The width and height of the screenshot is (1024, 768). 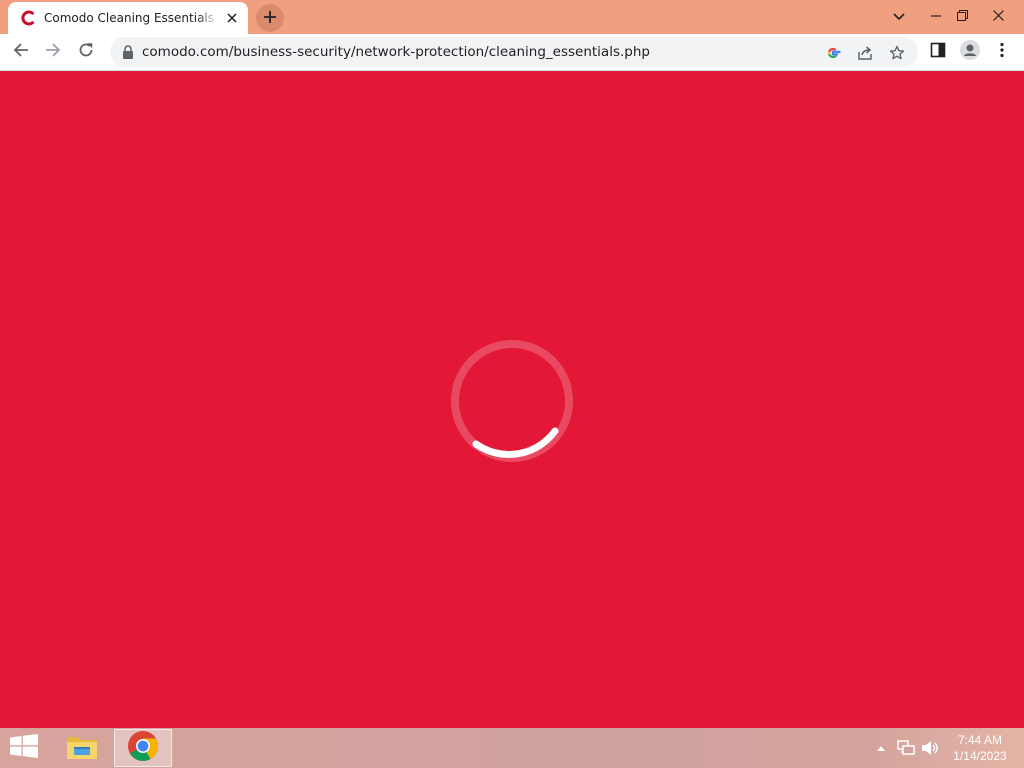 I want to click on volume-icon, so click(x=930, y=748).